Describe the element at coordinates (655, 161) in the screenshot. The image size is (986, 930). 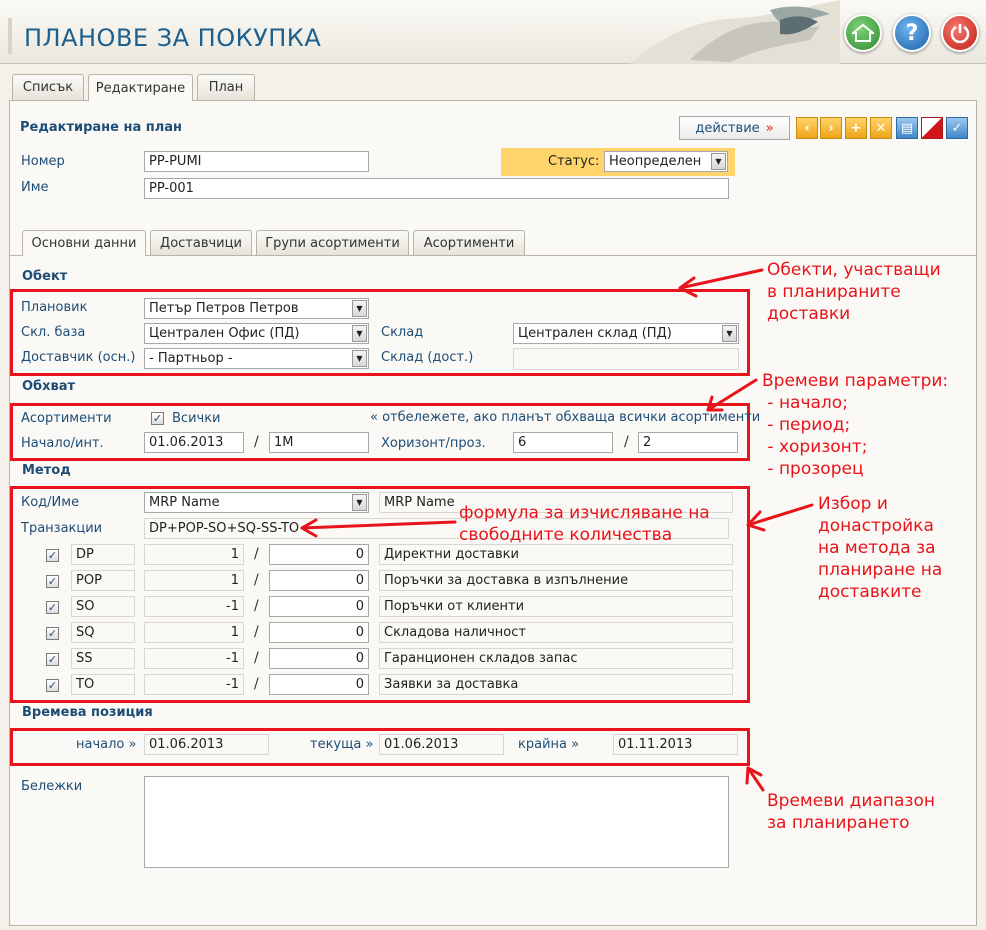
I see `status-value: Неопределен` at that location.